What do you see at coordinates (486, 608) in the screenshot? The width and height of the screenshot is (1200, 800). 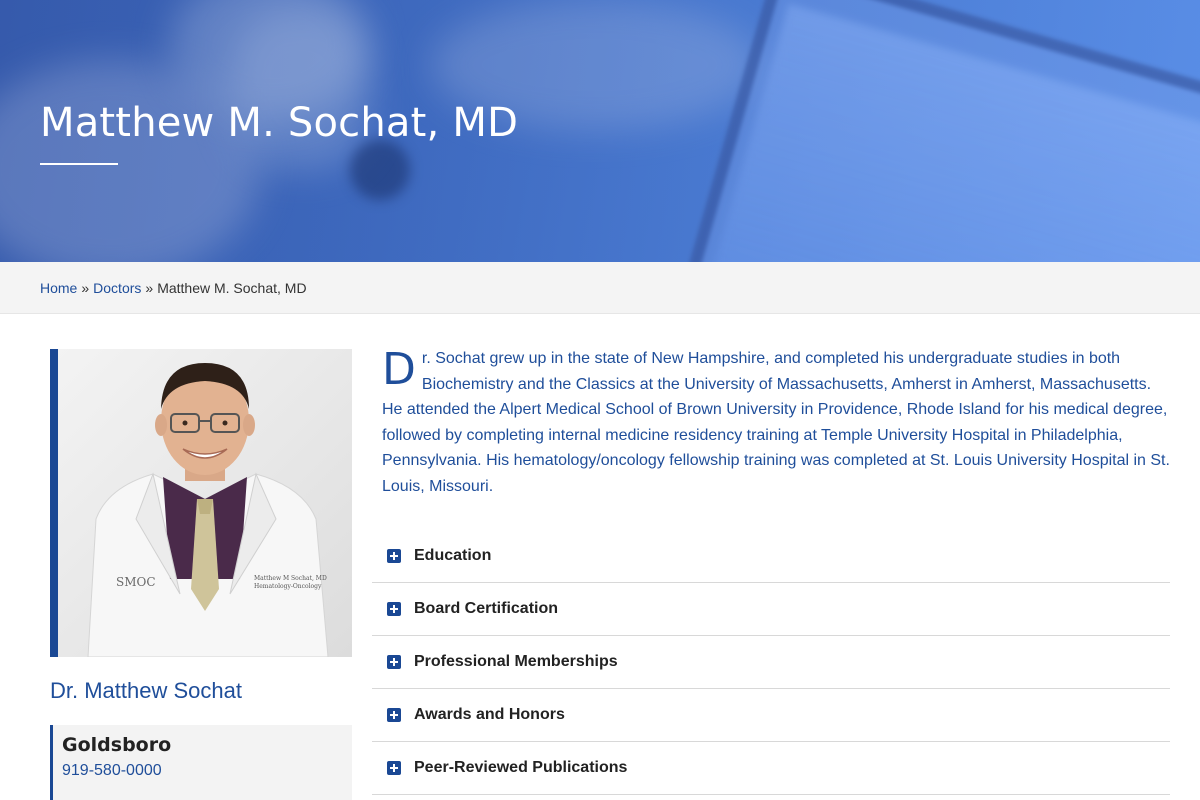 I see `accordion-label: Board Certification` at bounding box center [486, 608].